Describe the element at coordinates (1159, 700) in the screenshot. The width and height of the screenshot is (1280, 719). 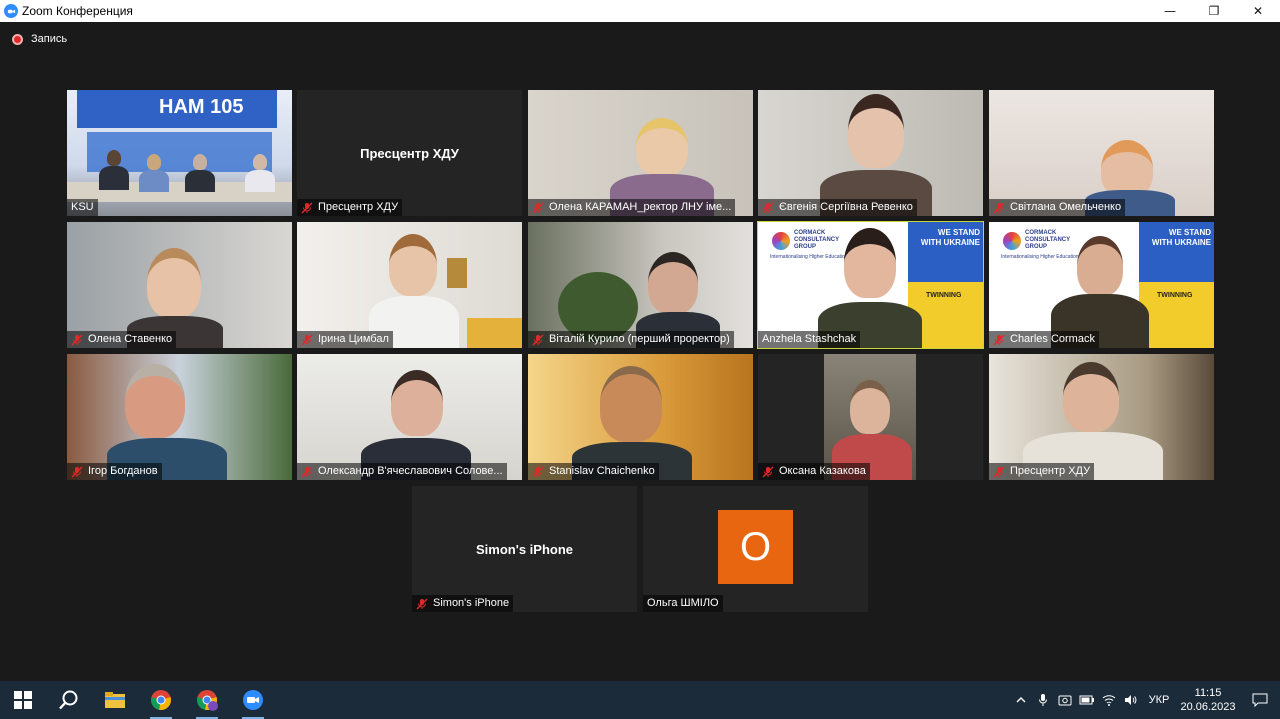
I see `input-language: УКР` at that location.